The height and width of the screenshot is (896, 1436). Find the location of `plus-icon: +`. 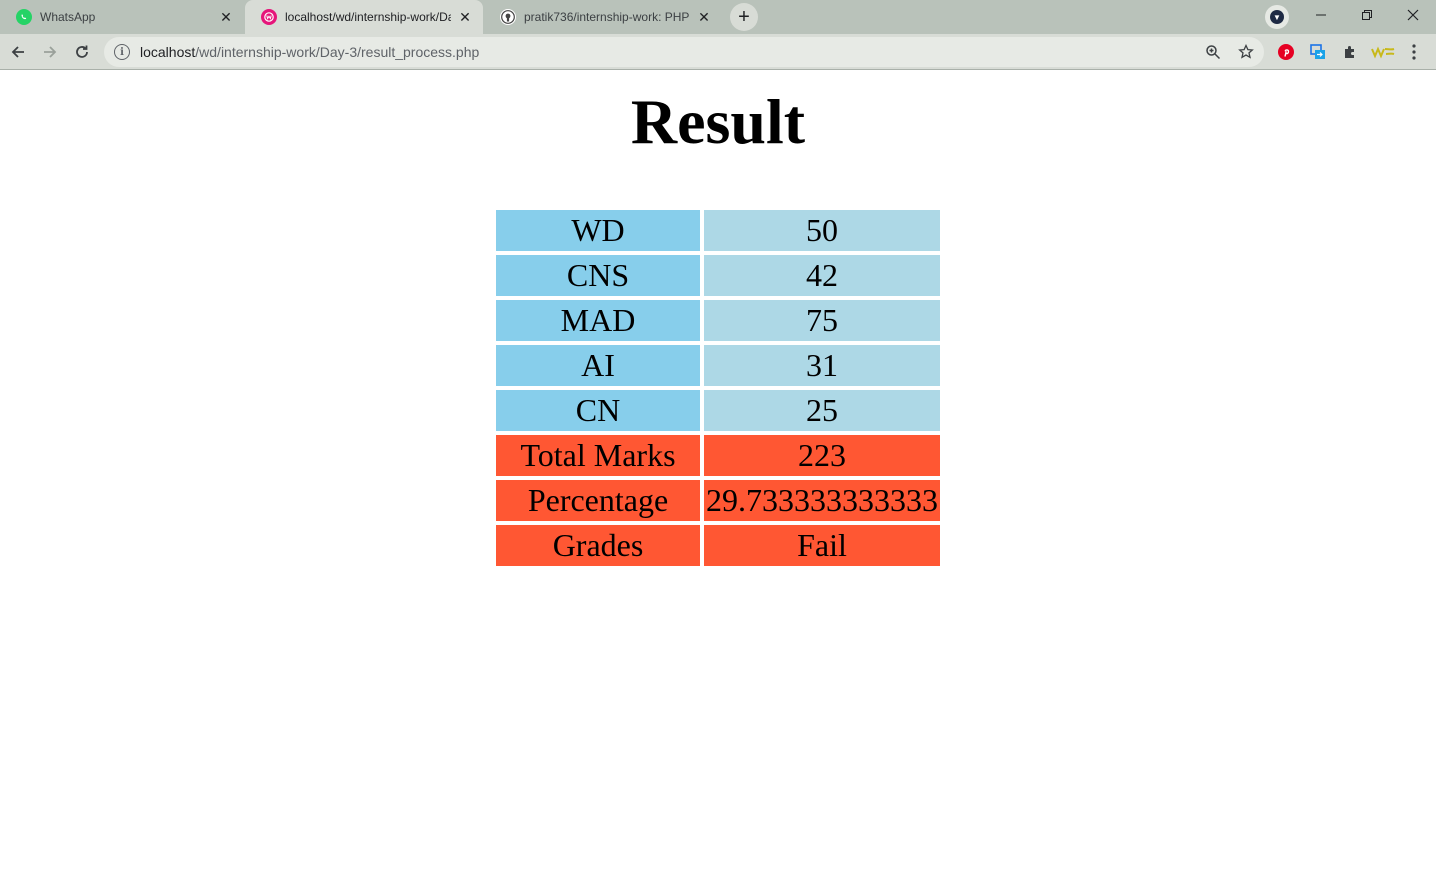

plus-icon: + is located at coordinates (744, 17).